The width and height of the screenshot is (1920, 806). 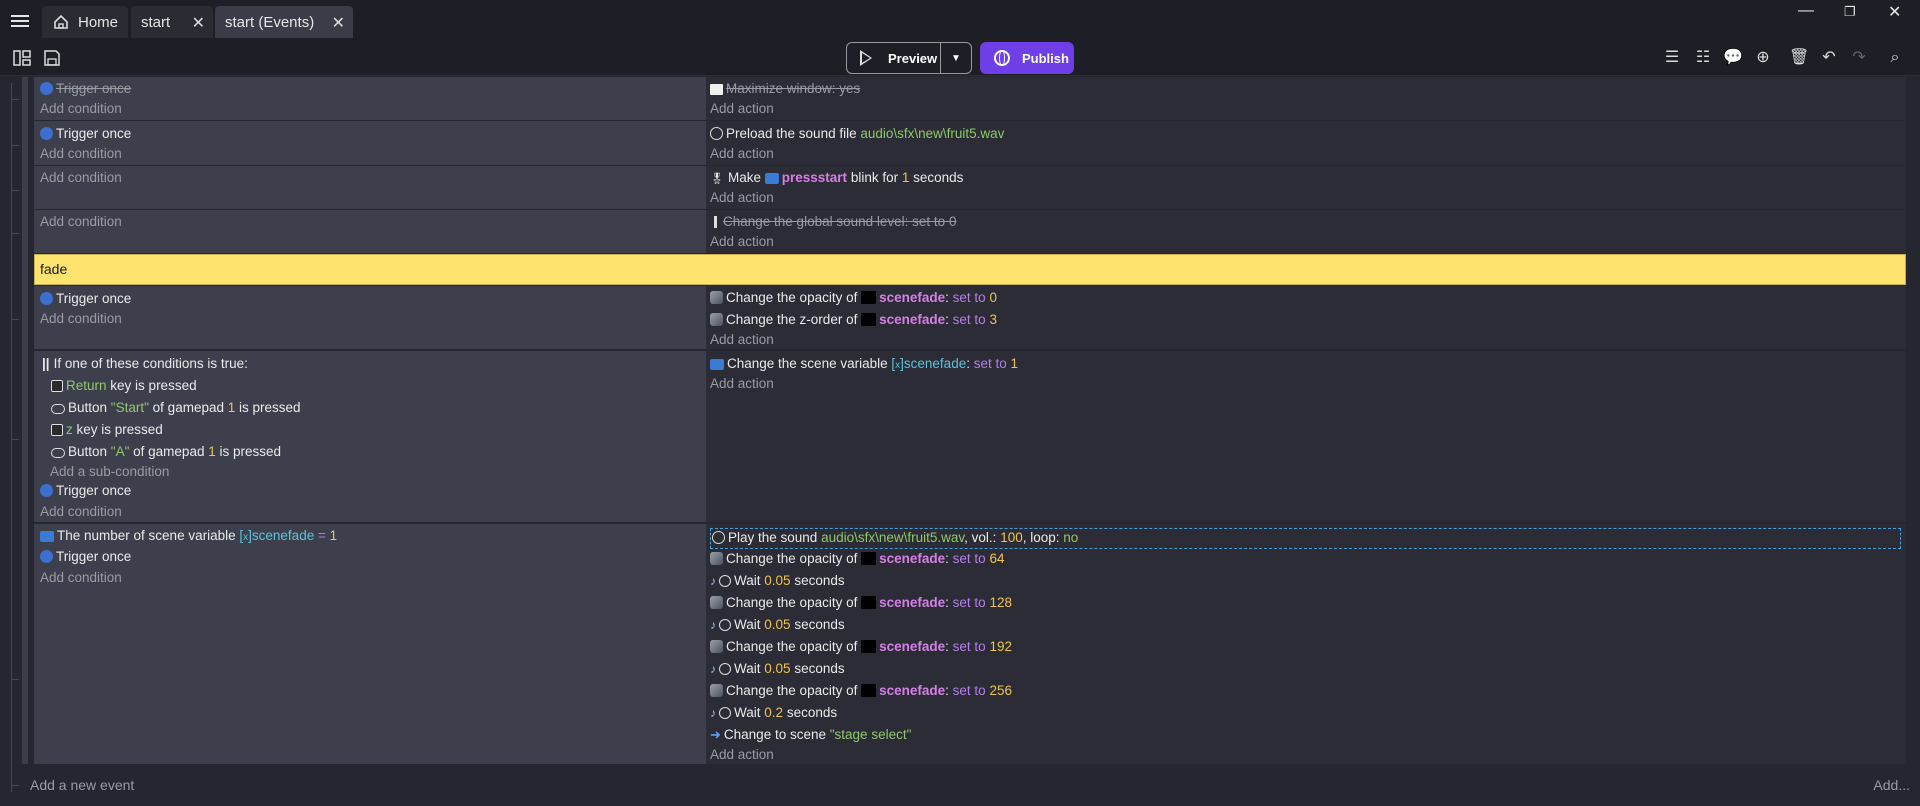 I want to click on action-maximize-window: Maximize window: yes, so click(x=785, y=89).